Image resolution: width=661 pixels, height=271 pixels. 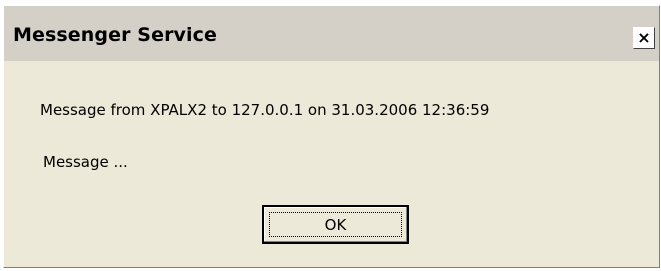 I want to click on ok-button-label: OK, so click(x=335, y=224).